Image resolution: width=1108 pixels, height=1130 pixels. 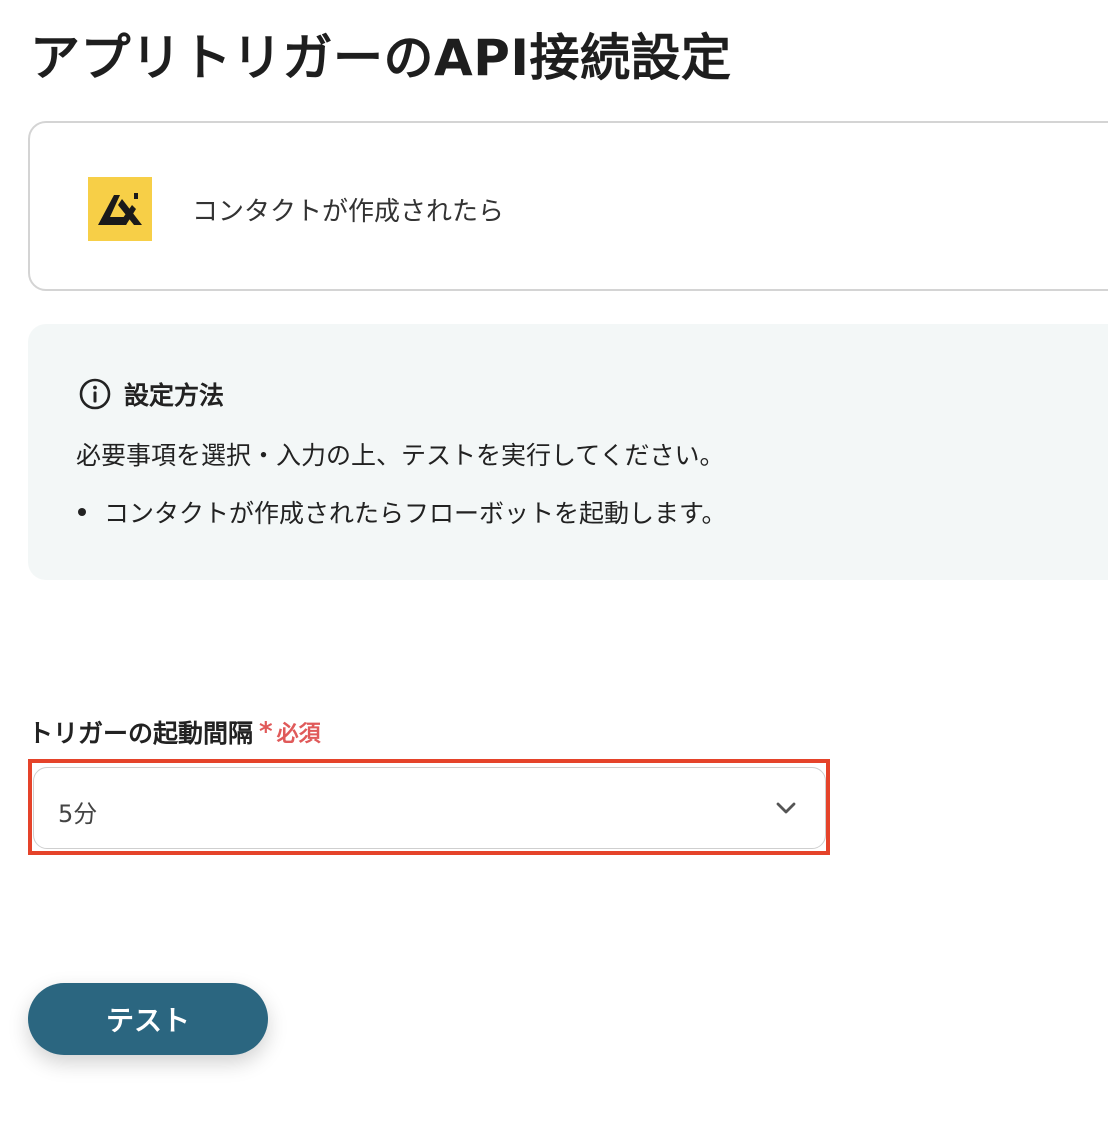 I want to click on required-badge: 必須, so click(x=298, y=734).